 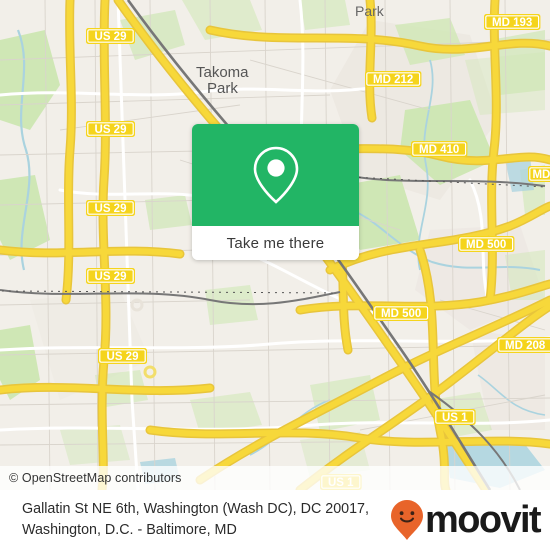 I want to click on moovit-smiley-pin-icon, so click(x=407, y=520).